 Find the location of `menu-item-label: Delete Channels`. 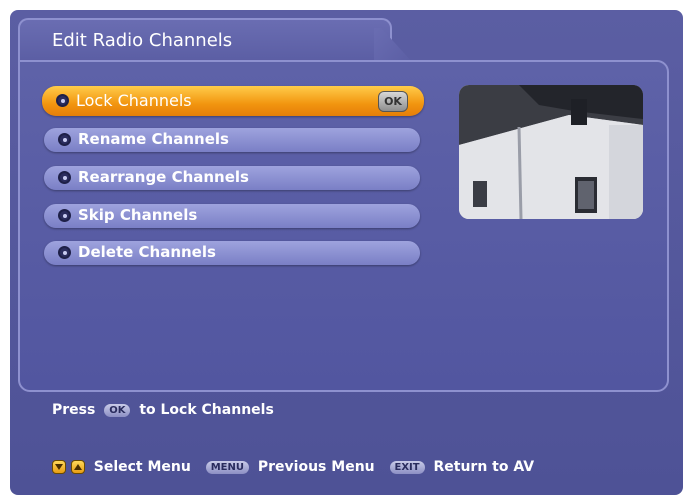

menu-item-label: Delete Channels is located at coordinates (147, 252).